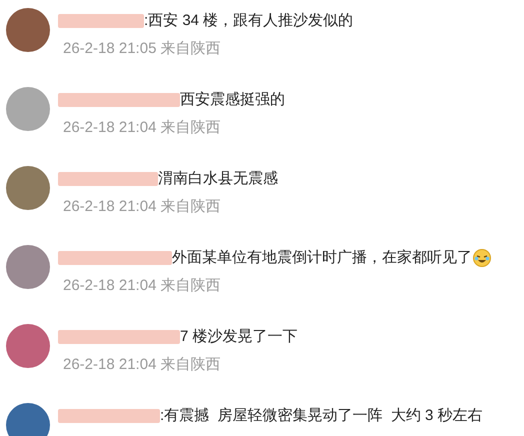 The image size is (524, 436). Describe the element at coordinates (239, 336) in the screenshot. I see `comment-text: 7 楼沙发晃了一下` at that location.